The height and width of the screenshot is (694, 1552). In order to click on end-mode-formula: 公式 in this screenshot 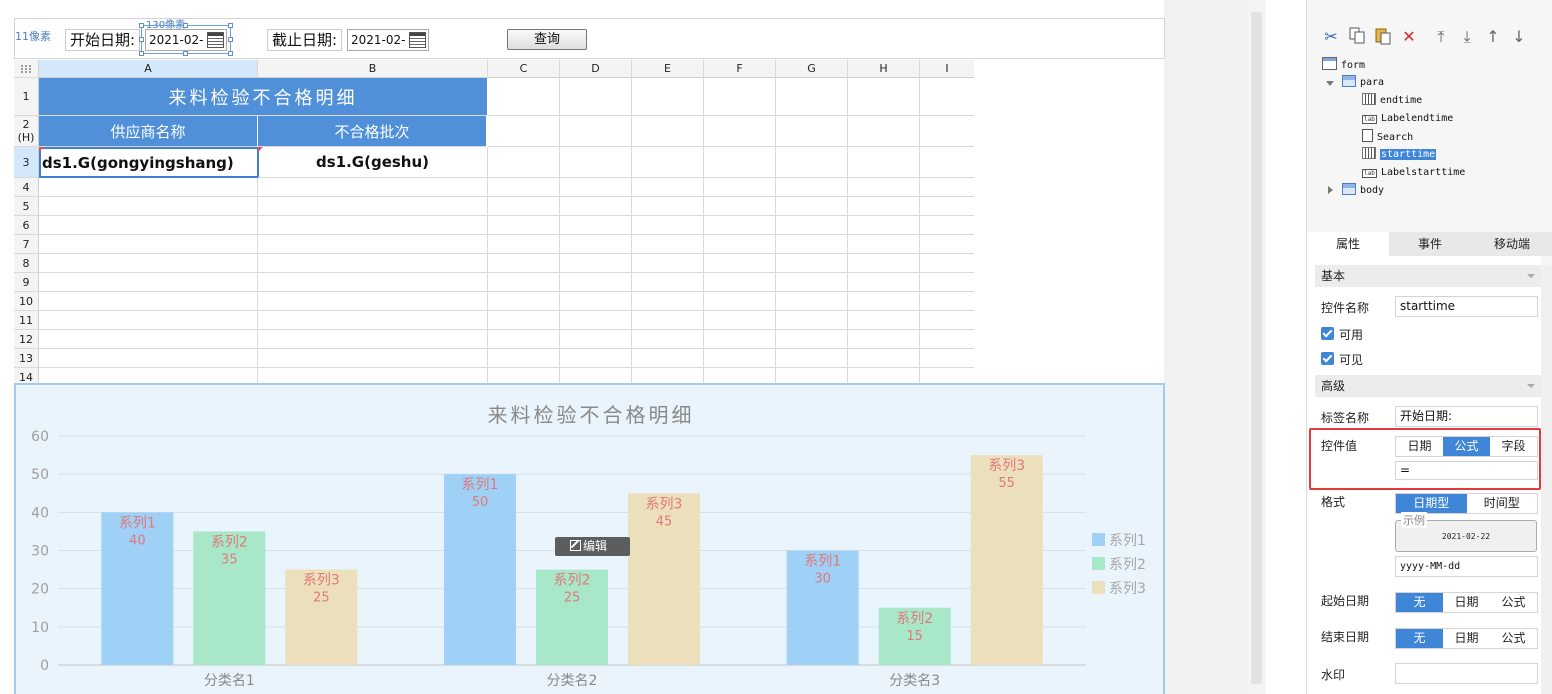, I will do `click(1513, 638)`.